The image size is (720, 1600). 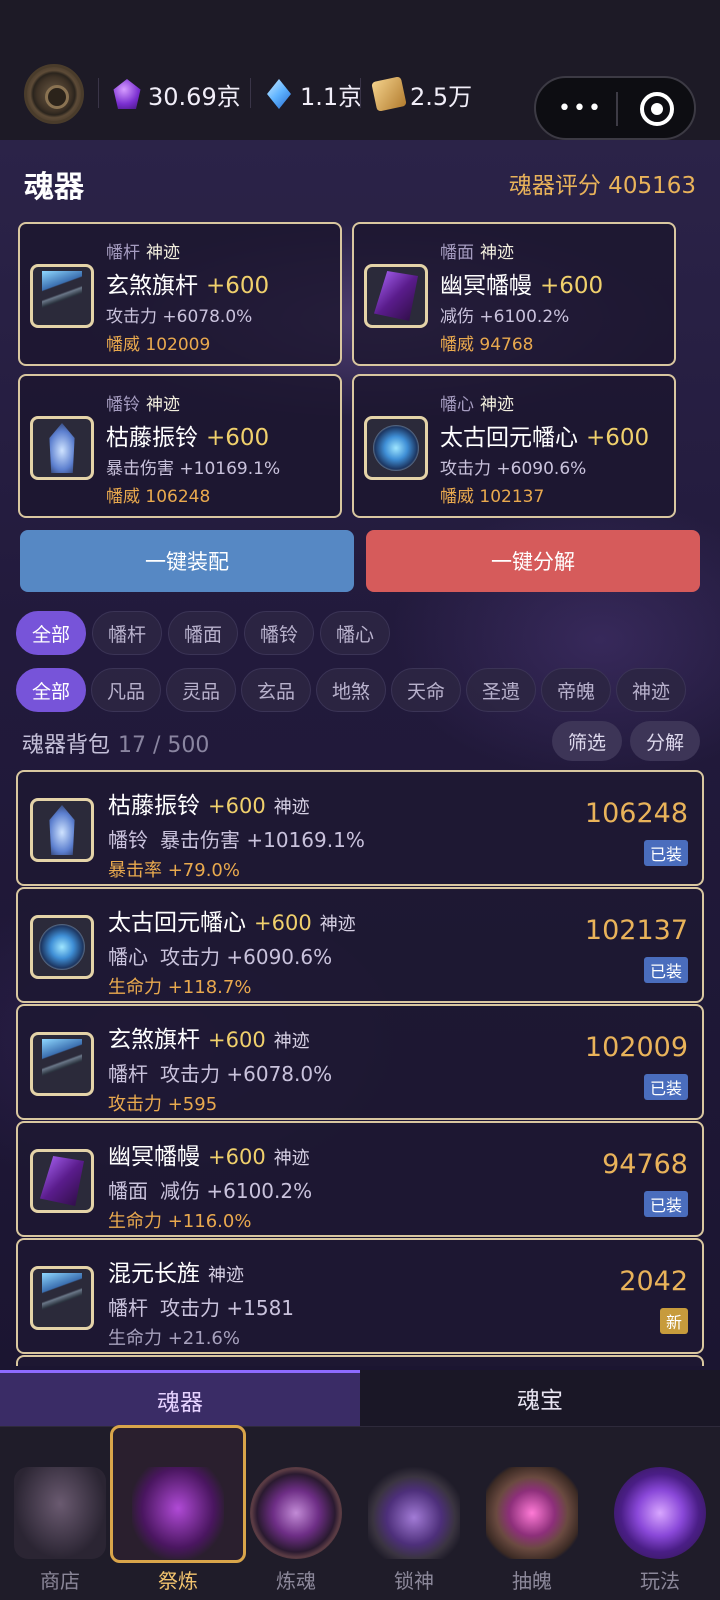 I want to click on item-sub-stat: 生命力 +21.6%, so click(x=174, y=1338).